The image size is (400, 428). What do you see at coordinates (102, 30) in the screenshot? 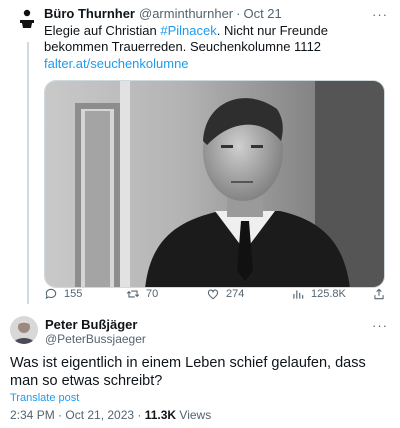
I see `tweet-text-part: Elegie auf Christian` at bounding box center [102, 30].